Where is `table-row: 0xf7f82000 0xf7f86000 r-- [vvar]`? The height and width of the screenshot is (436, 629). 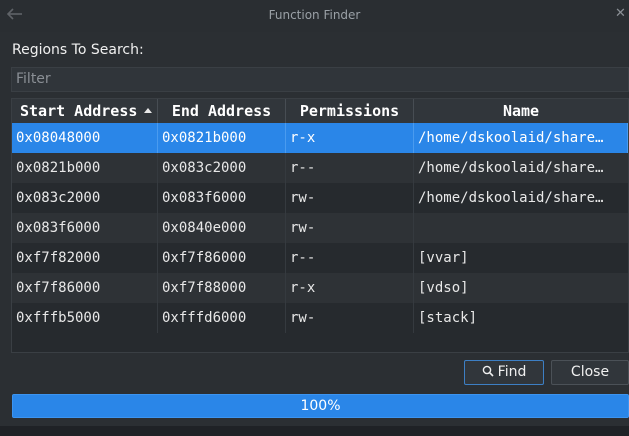
table-row: 0xf7f82000 0xf7f86000 r-- [vvar] is located at coordinates (320, 258).